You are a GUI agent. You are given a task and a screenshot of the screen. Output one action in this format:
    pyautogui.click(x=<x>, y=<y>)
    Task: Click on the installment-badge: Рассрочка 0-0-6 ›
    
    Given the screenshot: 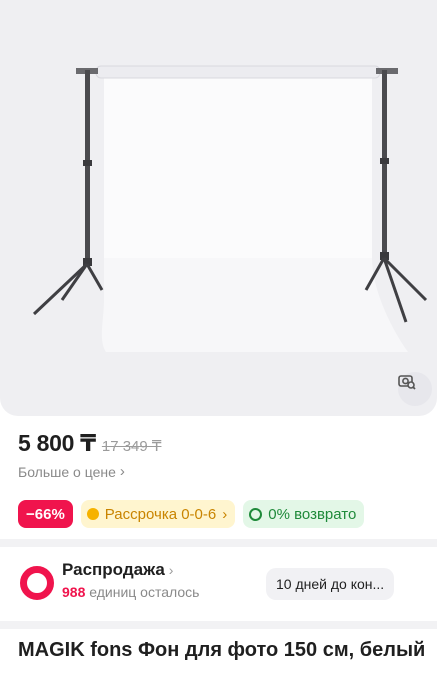 What is the action you would take?
    pyautogui.click(x=158, y=514)
    